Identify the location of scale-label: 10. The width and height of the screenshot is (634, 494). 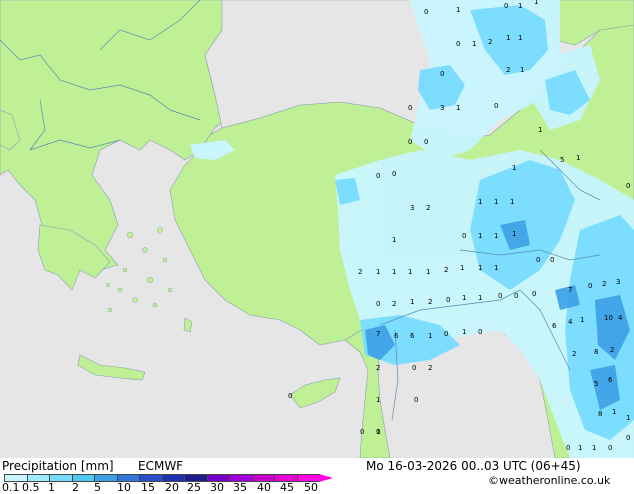
(124, 487).